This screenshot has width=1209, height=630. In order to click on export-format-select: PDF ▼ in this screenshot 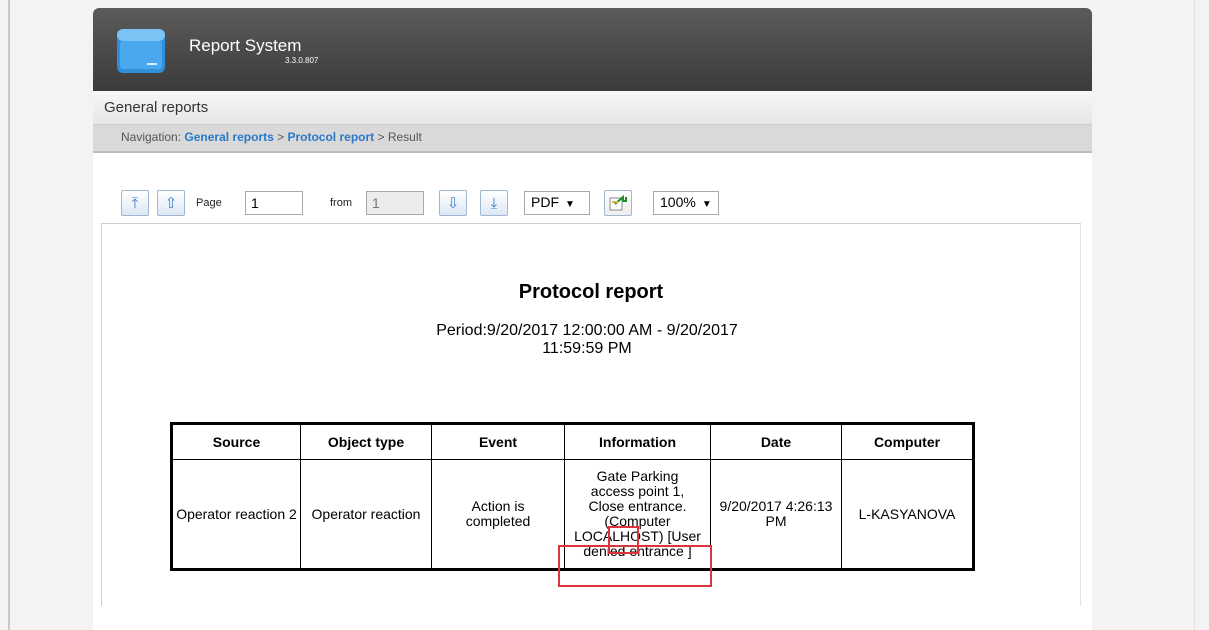, I will do `click(557, 203)`.